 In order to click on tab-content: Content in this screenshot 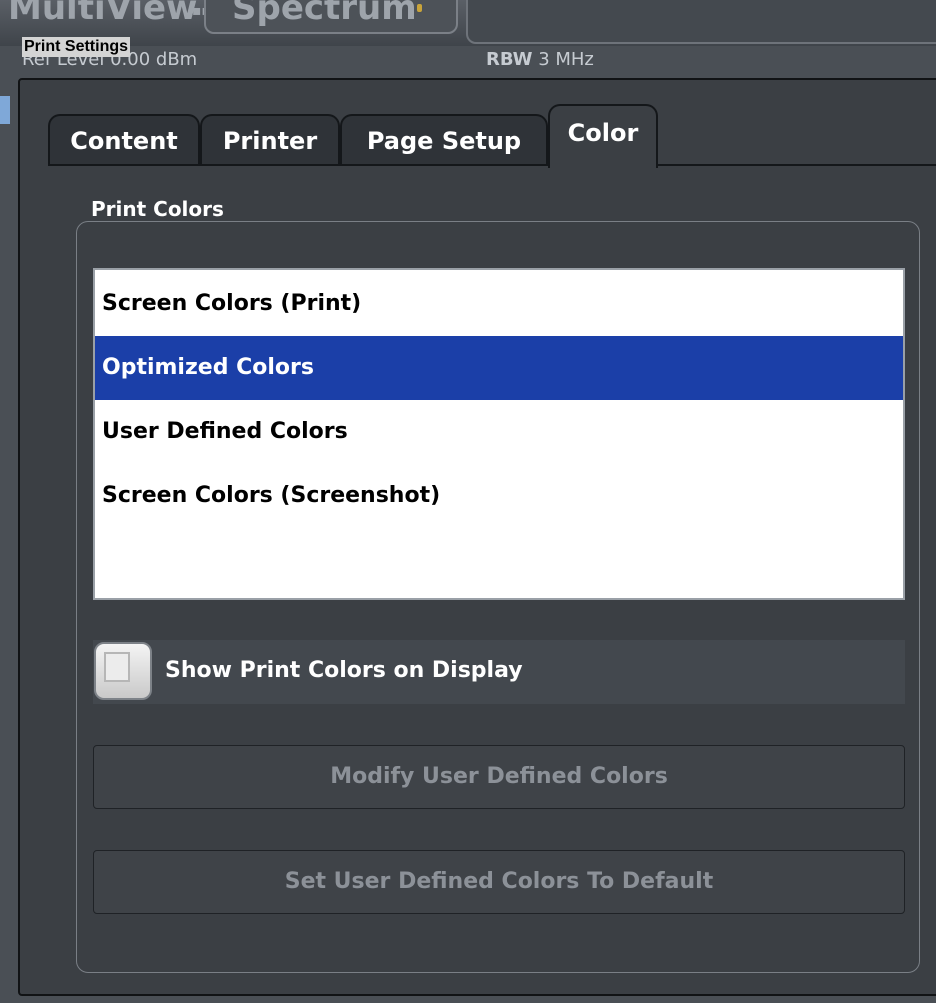, I will do `click(124, 140)`.